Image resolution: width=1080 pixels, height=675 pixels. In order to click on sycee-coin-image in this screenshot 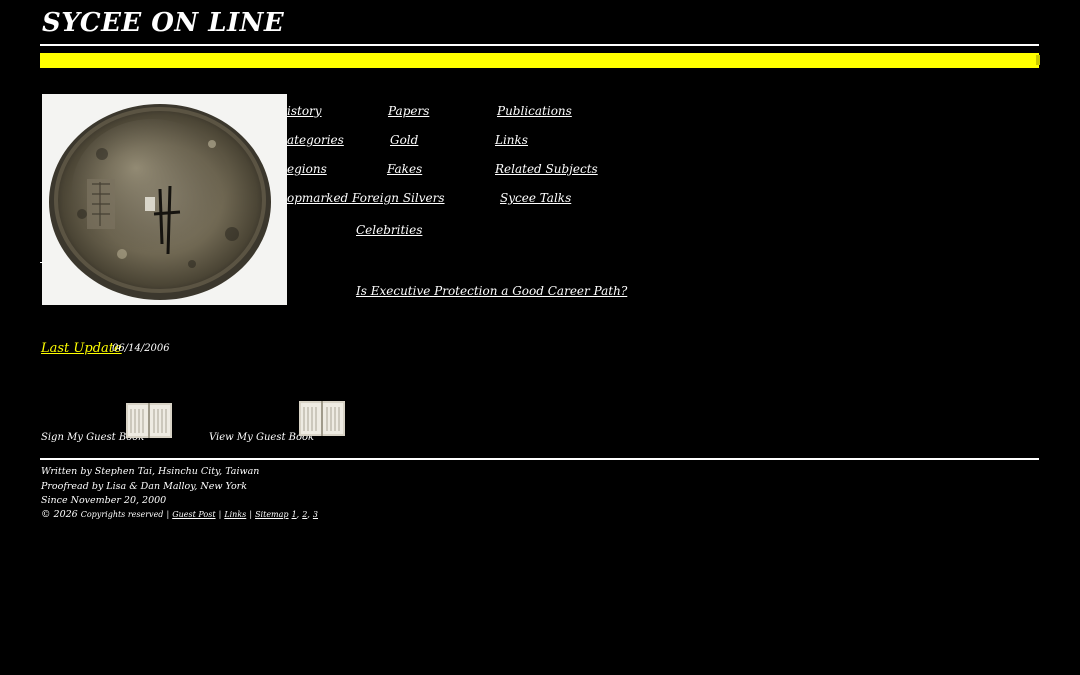, I will do `click(164, 199)`.